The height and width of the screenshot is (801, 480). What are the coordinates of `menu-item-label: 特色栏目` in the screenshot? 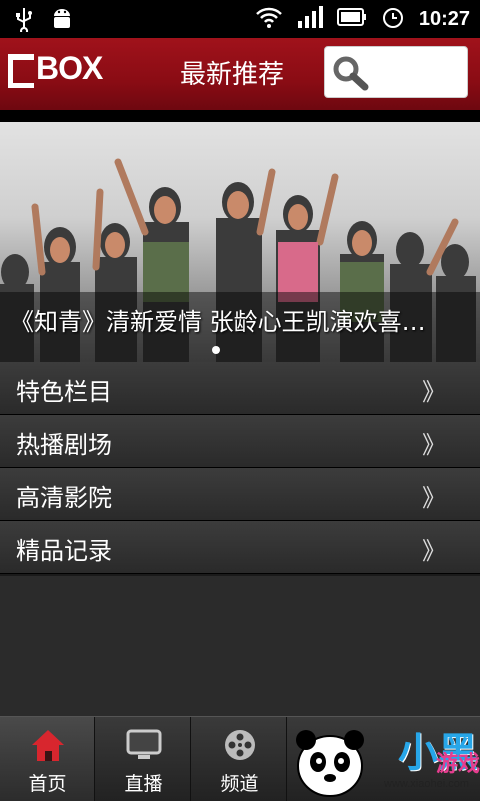 It's located at (64, 392).